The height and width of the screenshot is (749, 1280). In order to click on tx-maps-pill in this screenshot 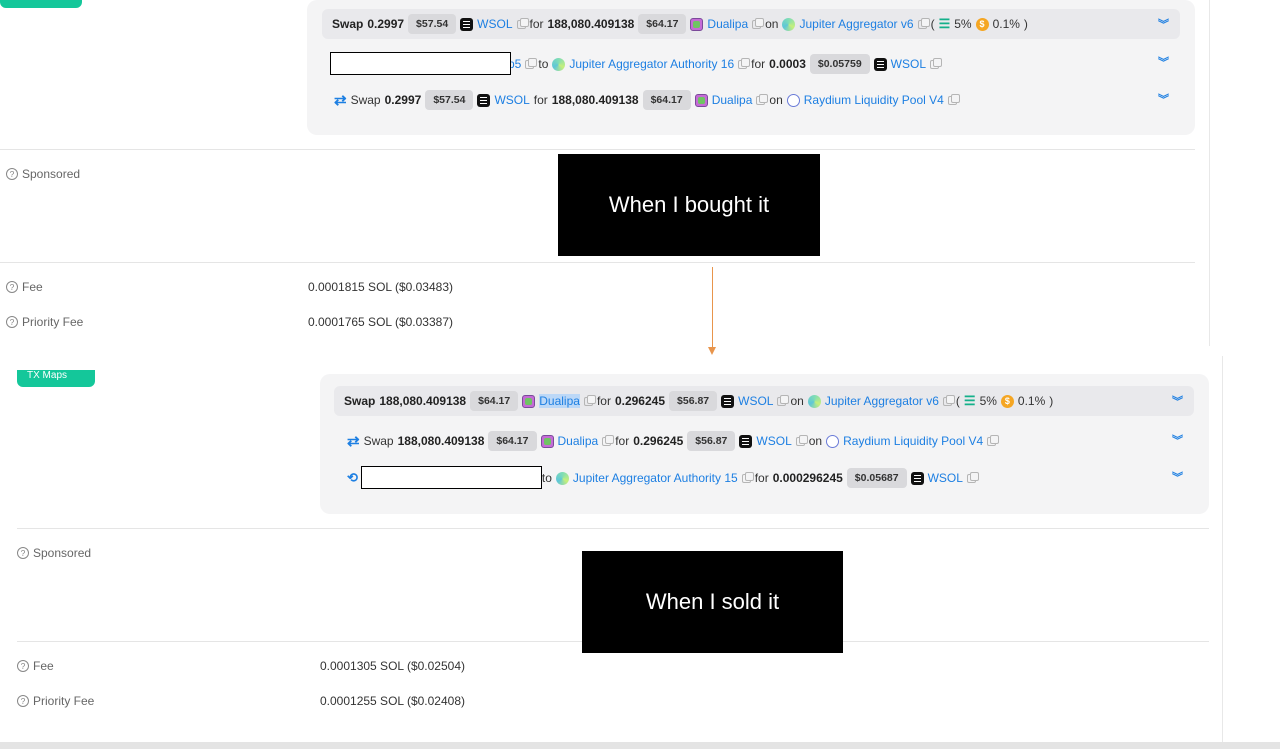, I will do `click(41, 4)`.